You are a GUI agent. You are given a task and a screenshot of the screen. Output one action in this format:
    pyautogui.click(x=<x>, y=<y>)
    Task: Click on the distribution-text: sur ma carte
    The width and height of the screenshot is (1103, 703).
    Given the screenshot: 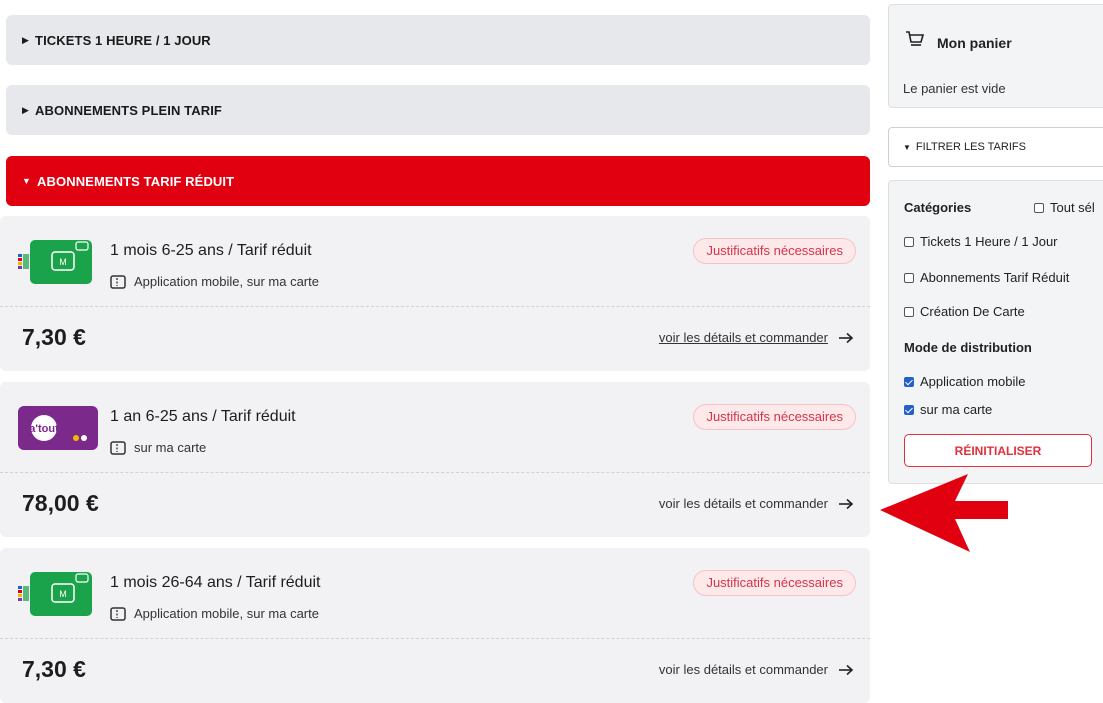 What is the action you would take?
    pyautogui.click(x=170, y=447)
    